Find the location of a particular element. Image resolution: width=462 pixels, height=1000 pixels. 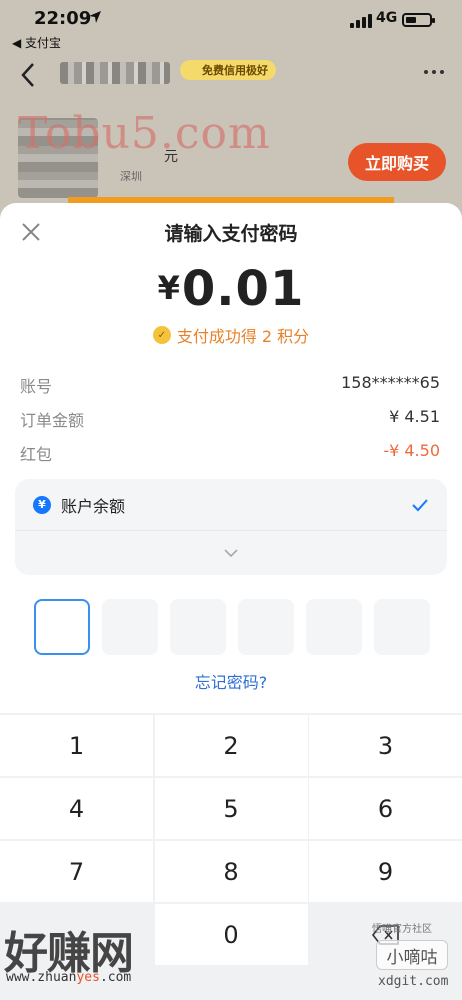

price-unit: 元 is located at coordinates (171, 157).